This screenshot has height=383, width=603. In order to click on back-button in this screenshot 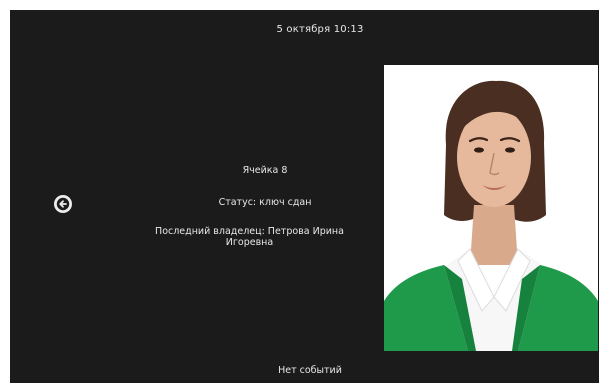, I will do `click(63, 204)`.